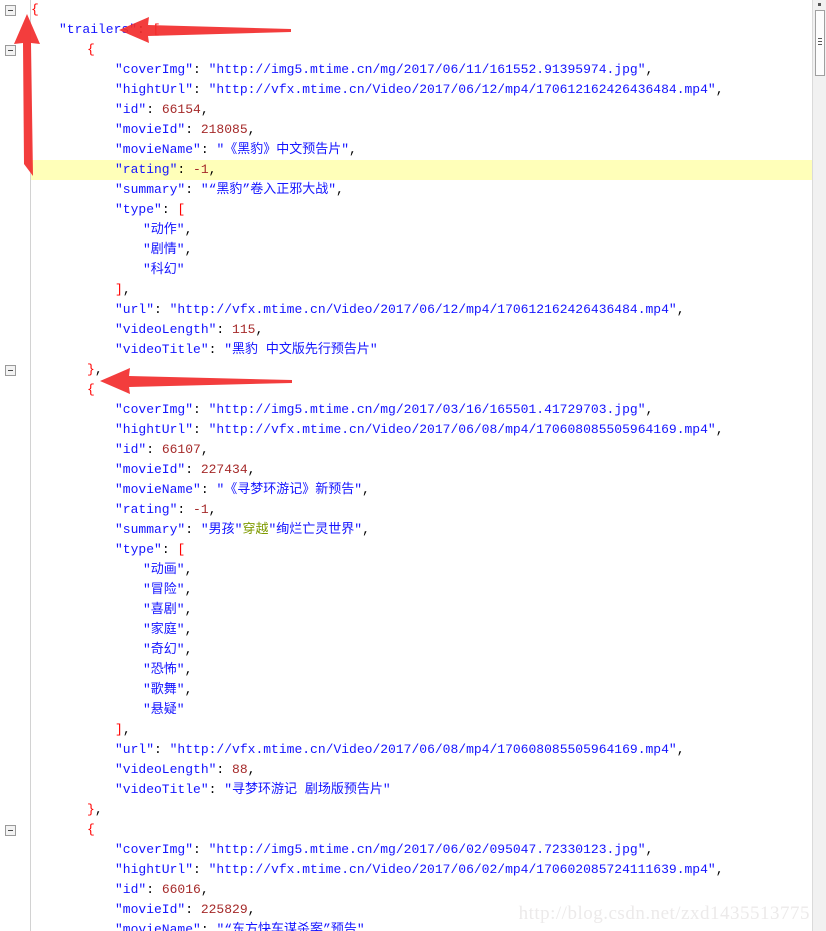 The height and width of the screenshot is (931, 826). Describe the element at coordinates (164, 609) in the screenshot. I see `json-token: "喜剧"` at that location.